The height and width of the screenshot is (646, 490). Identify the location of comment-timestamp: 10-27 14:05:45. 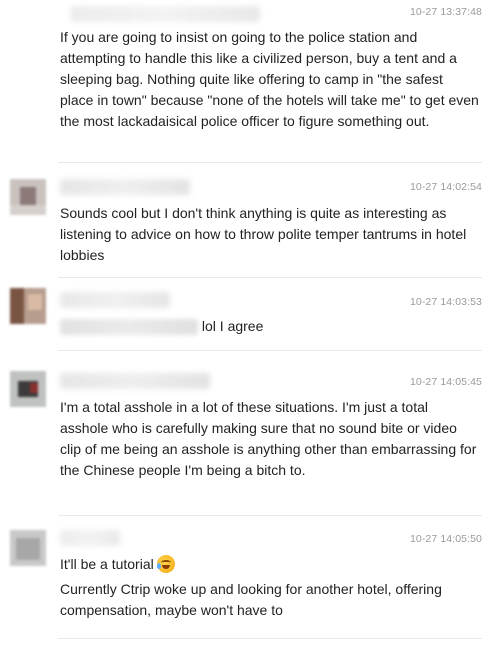
(445, 382).